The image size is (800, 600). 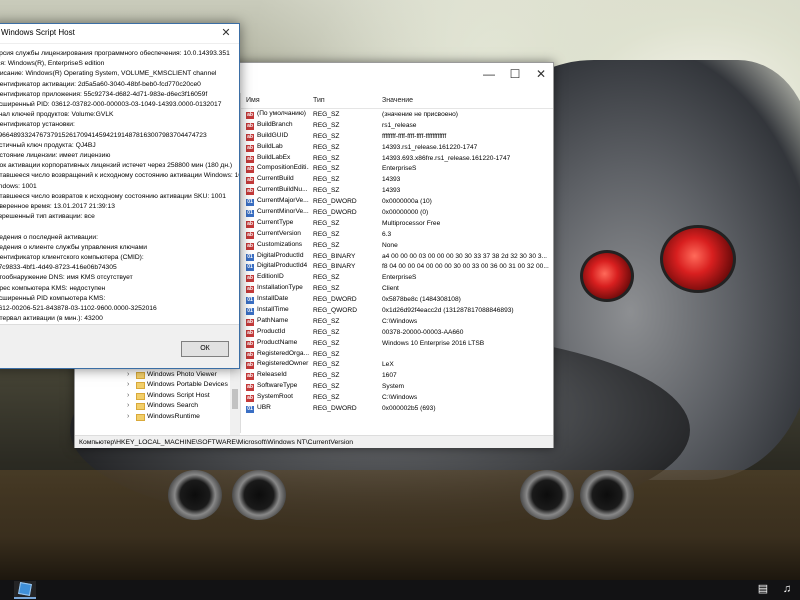 I want to click on message-line: Интервал активации (в мин.): 43200, so click(x=51, y=319).